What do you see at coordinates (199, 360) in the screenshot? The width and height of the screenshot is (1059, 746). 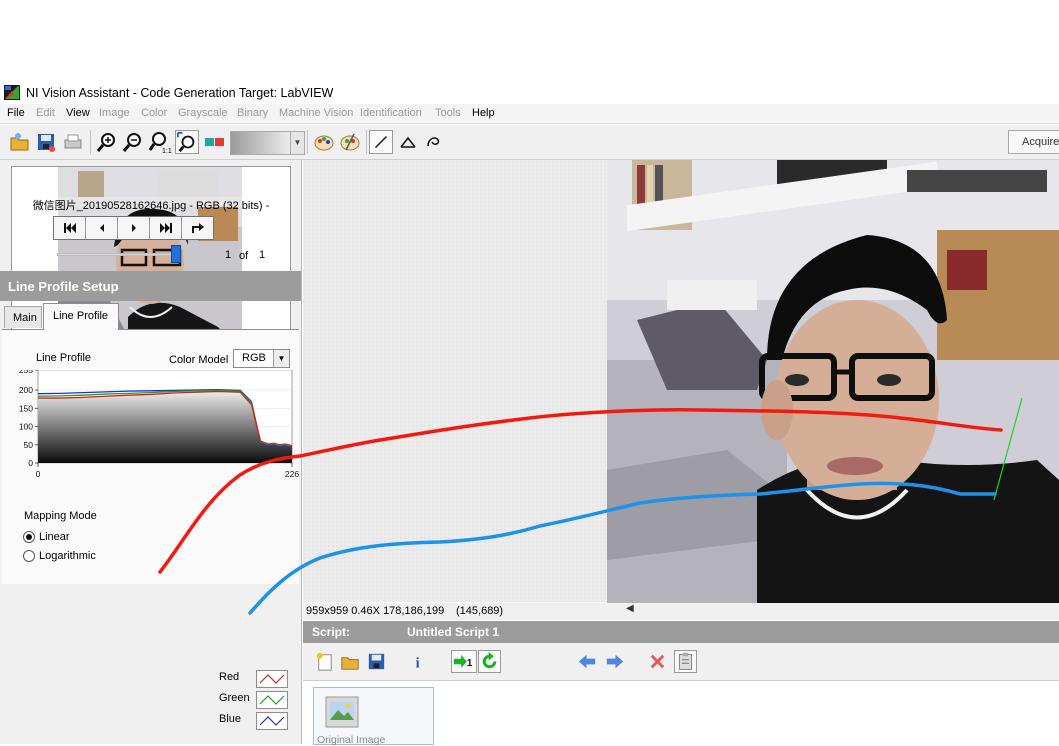 I see `color-model-label: Color Model` at bounding box center [199, 360].